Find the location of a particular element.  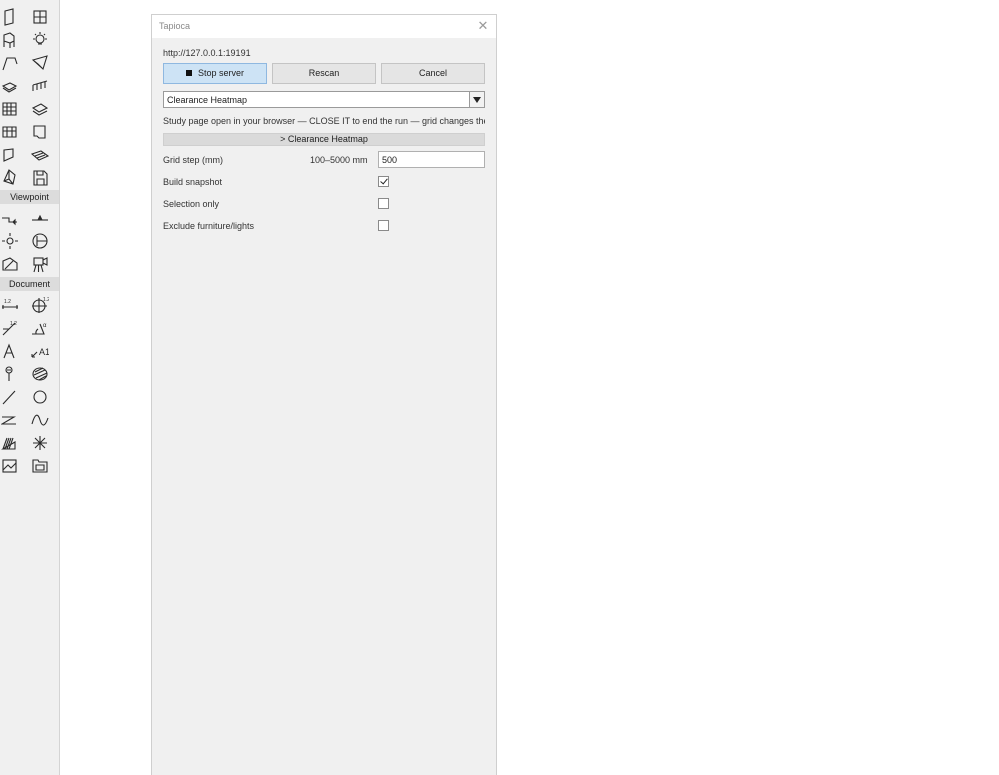

label-tool-icon: A1 is located at coordinates (40, 351).